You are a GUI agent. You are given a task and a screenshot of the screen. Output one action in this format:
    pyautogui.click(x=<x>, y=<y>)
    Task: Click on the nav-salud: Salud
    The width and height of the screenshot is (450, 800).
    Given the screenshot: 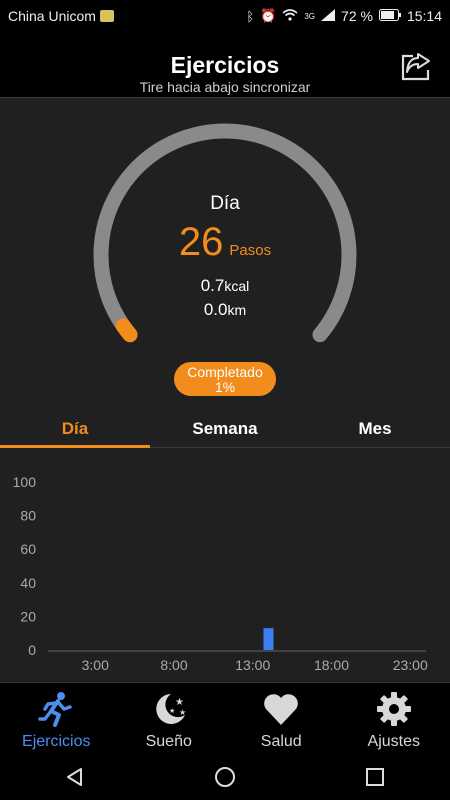 What is the action you would take?
    pyautogui.click(x=281, y=718)
    